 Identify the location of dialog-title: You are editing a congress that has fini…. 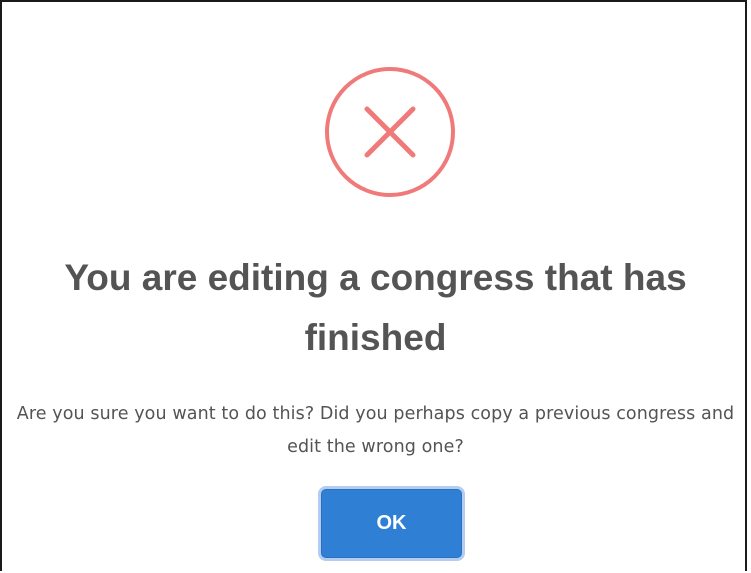
(375, 307).